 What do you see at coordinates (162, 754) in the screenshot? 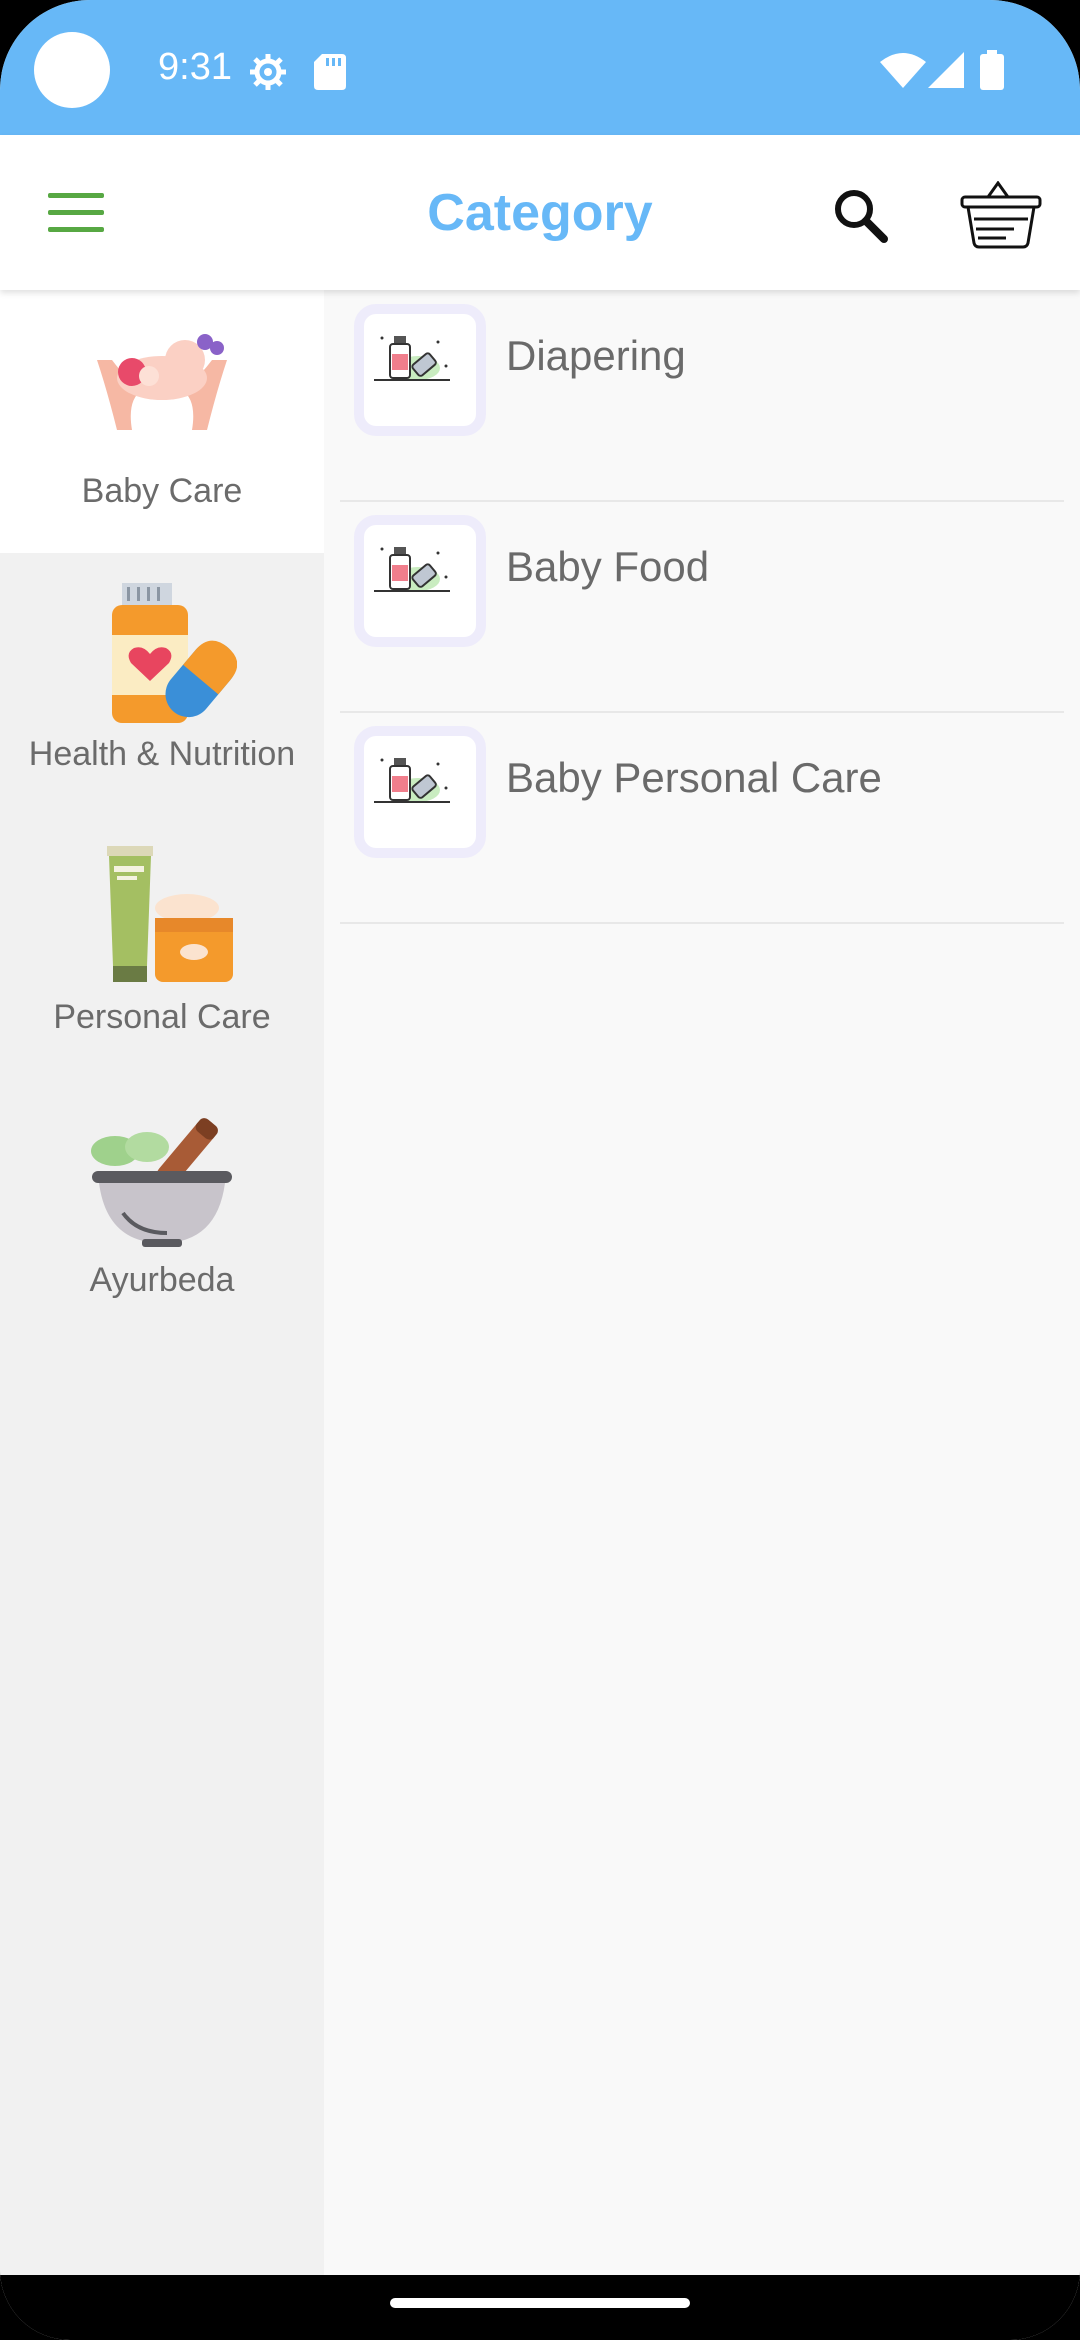
I see `sidebar-item-label: Health & Nutrition` at bounding box center [162, 754].